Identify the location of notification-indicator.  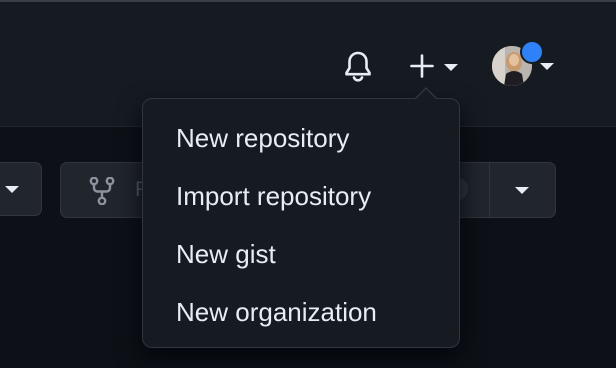
(532, 52).